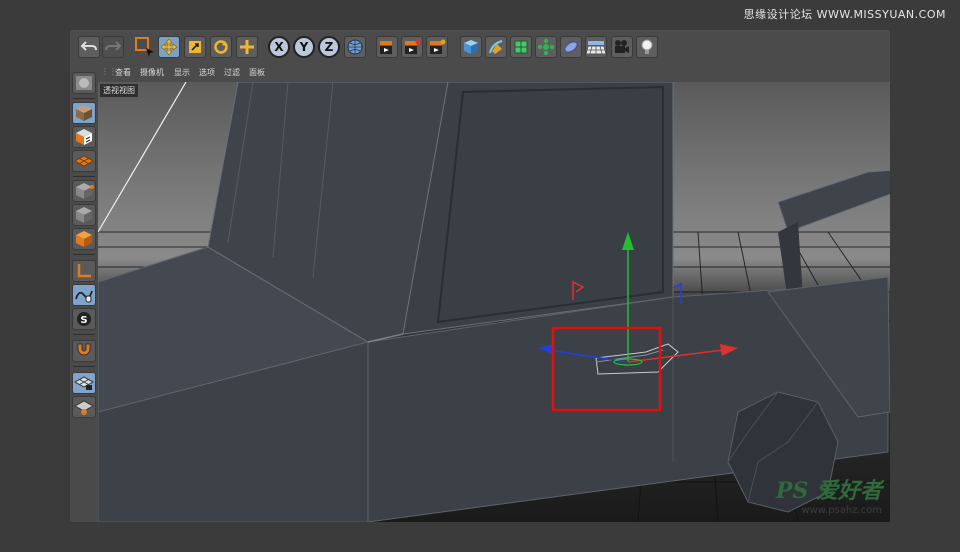 The width and height of the screenshot is (960, 552). Describe the element at coordinates (84, 383) in the screenshot. I see `workplane-lock-icon` at that location.